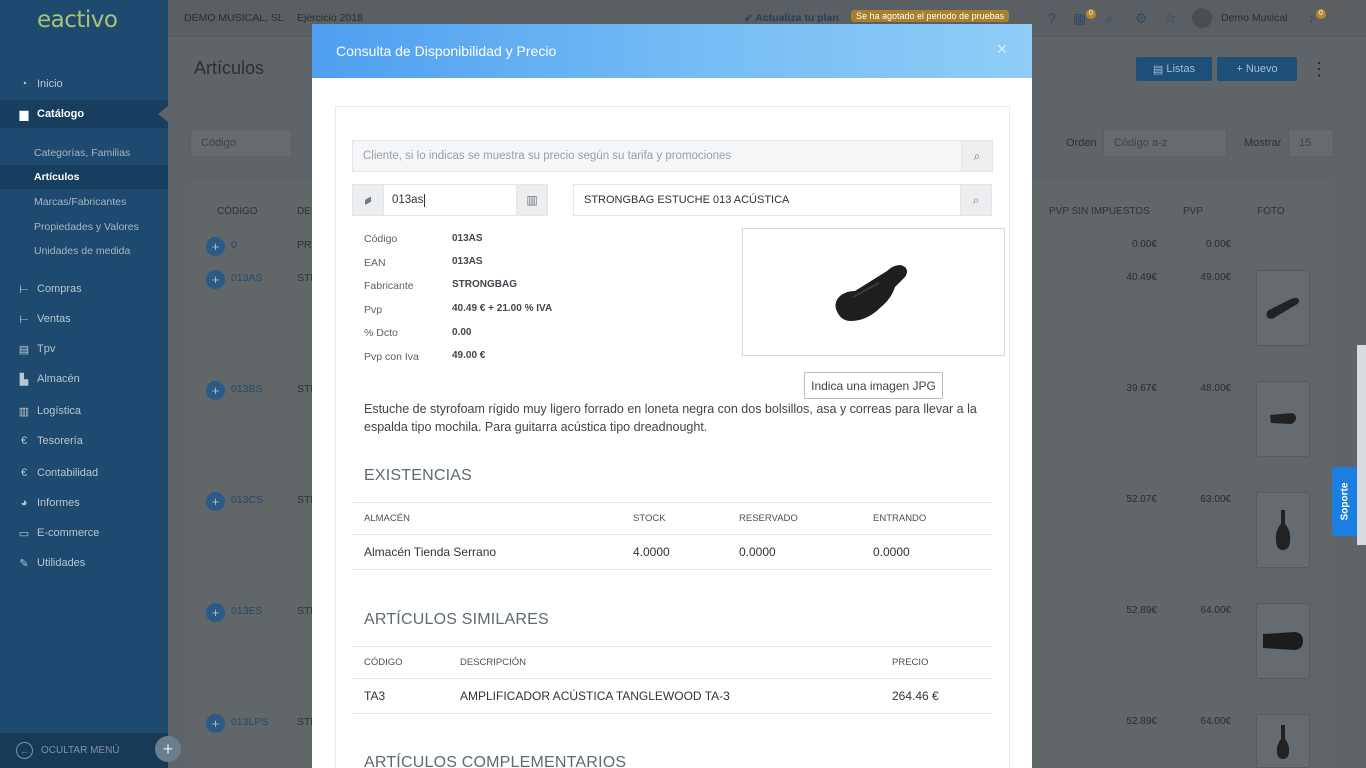 The width and height of the screenshot is (1366, 768). I want to click on support-tab: Soporte, so click(1344, 501).